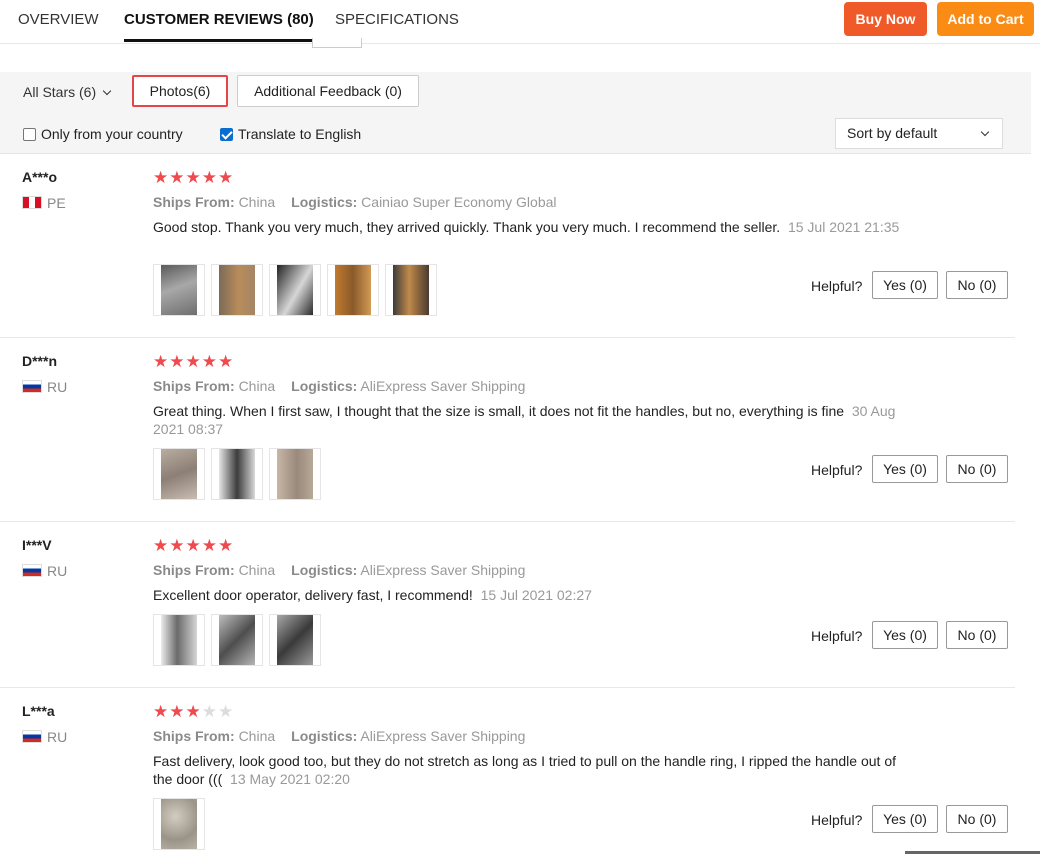 This screenshot has height=854, width=1040. What do you see at coordinates (337, 43) in the screenshot?
I see `partially-hidden-button` at bounding box center [337, 43].